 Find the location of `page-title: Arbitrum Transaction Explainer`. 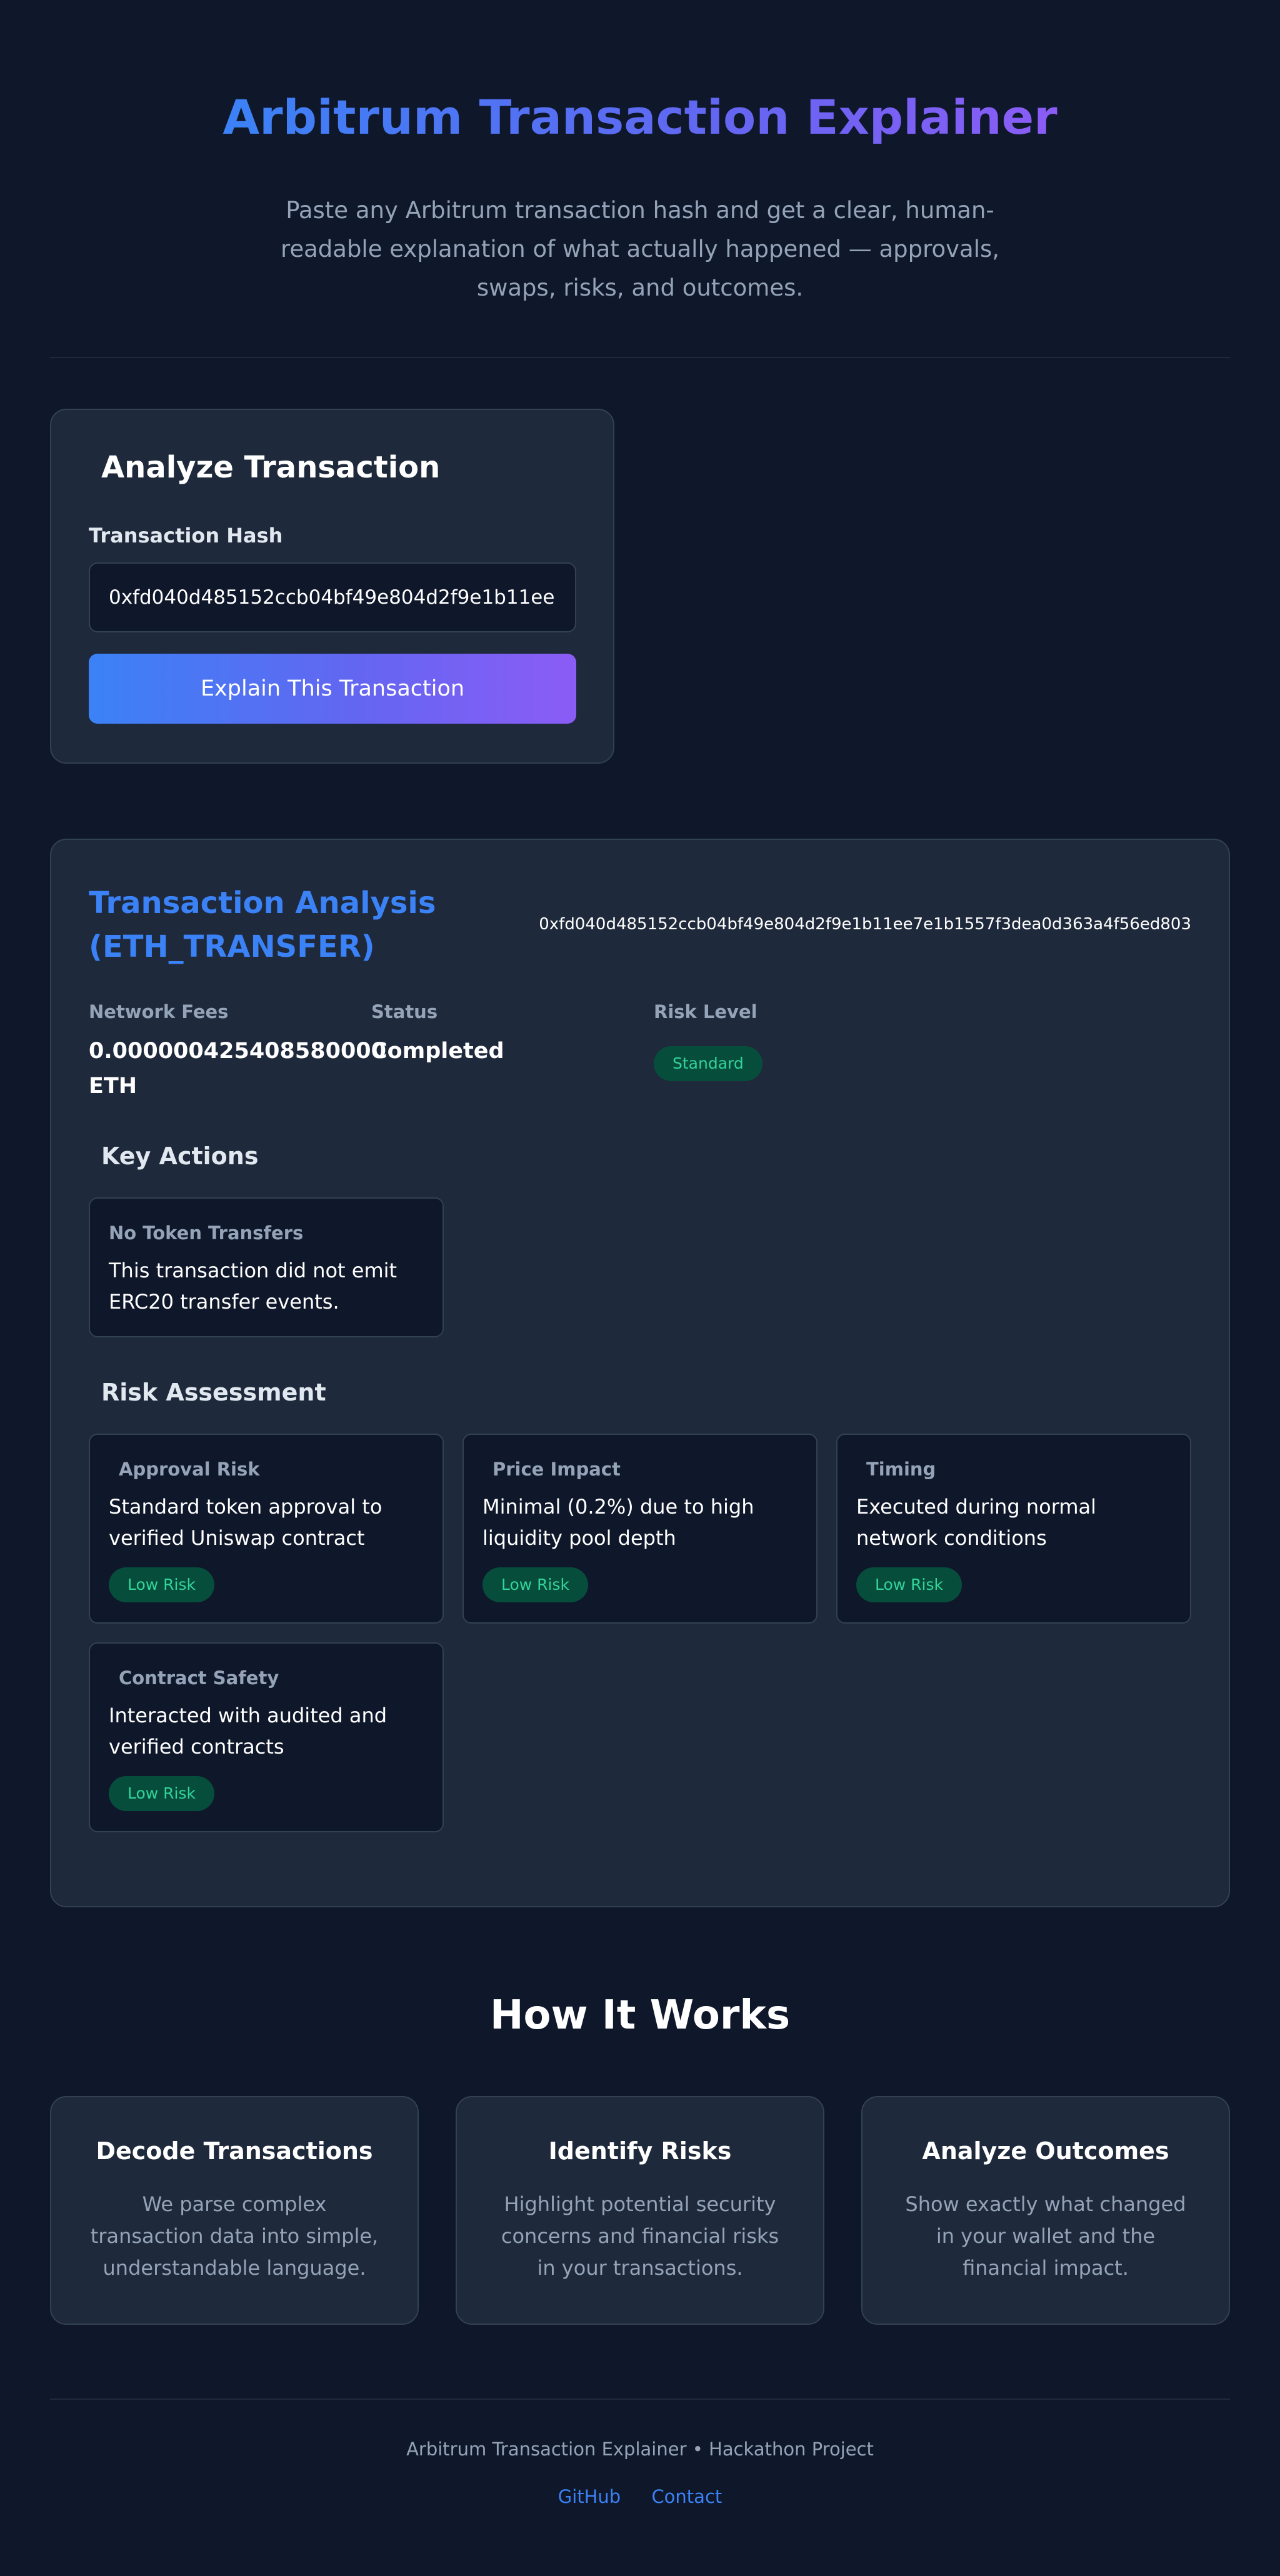

page-title: Arbitrum Transaction Explainer is located at coordinates (640, 117).